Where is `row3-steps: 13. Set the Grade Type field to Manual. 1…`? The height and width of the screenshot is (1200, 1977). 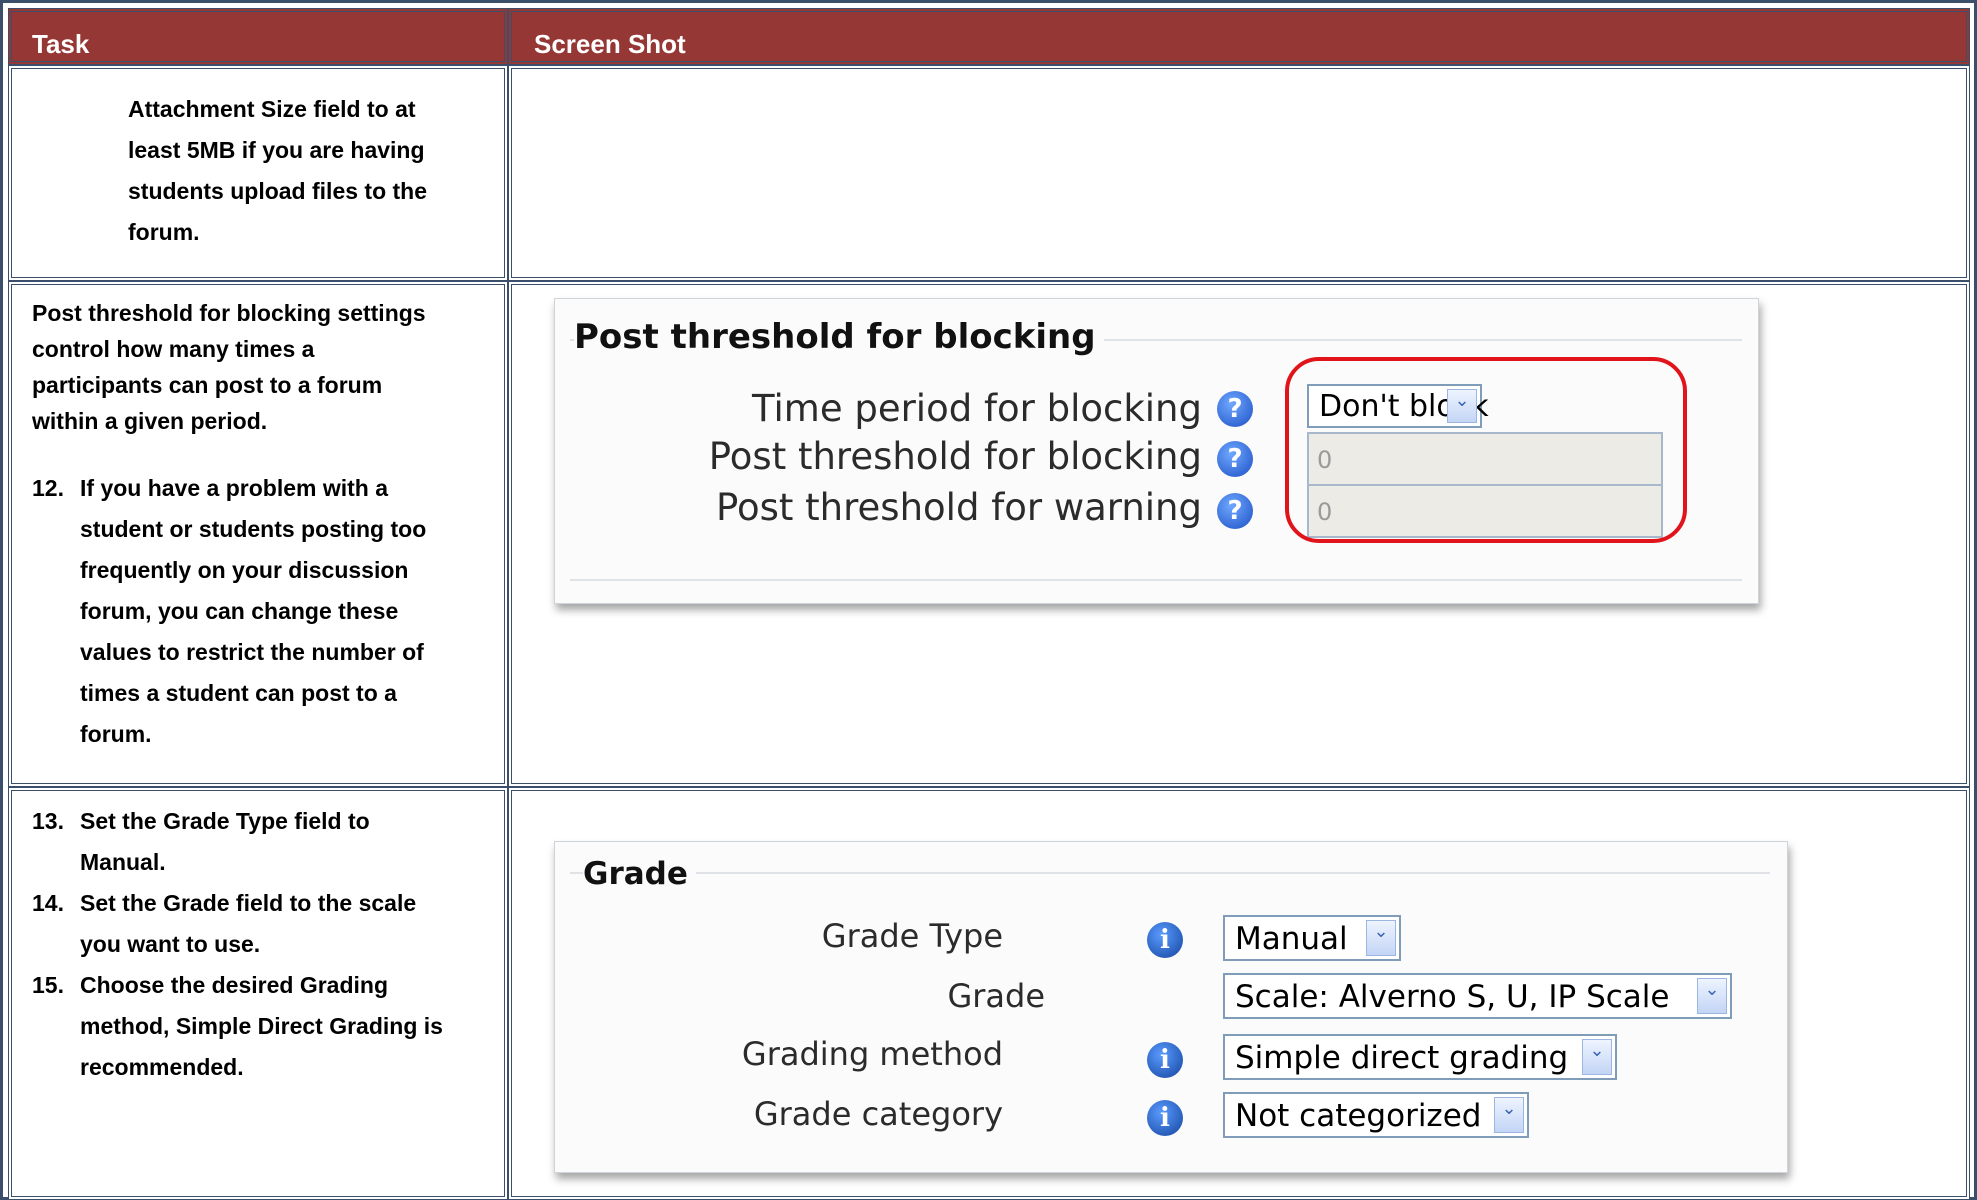 row3-steps: 13. Set the Grade Type field to Manual. 1… is located at coordinates (237, 944).